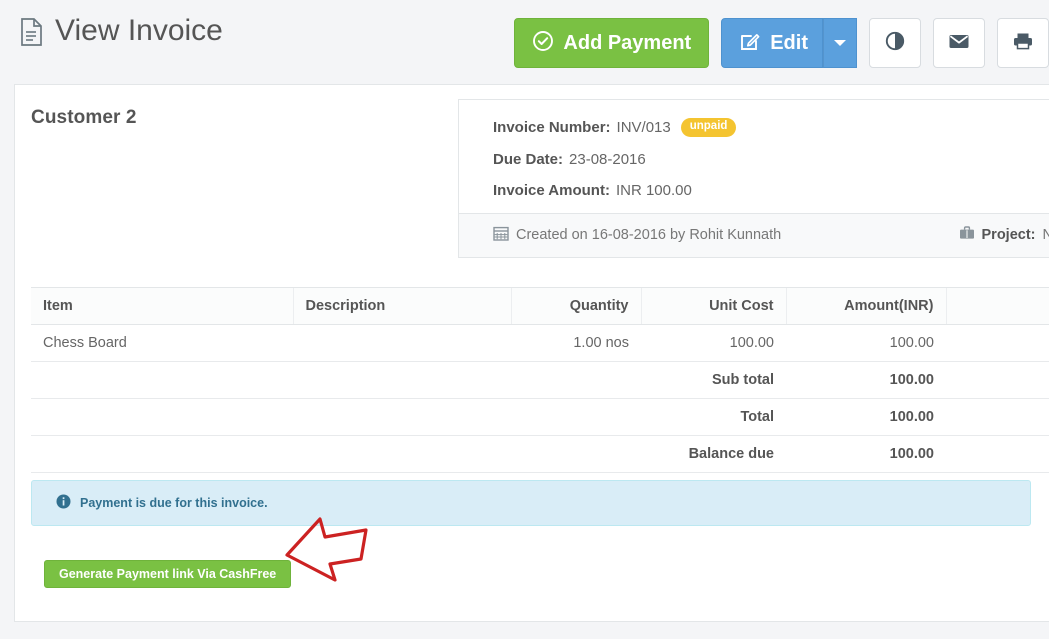 This screenshot has width=1049, height=639. Describe the element at coordinates (402, 343) in the screenshot. I see `cell-description` at that location.